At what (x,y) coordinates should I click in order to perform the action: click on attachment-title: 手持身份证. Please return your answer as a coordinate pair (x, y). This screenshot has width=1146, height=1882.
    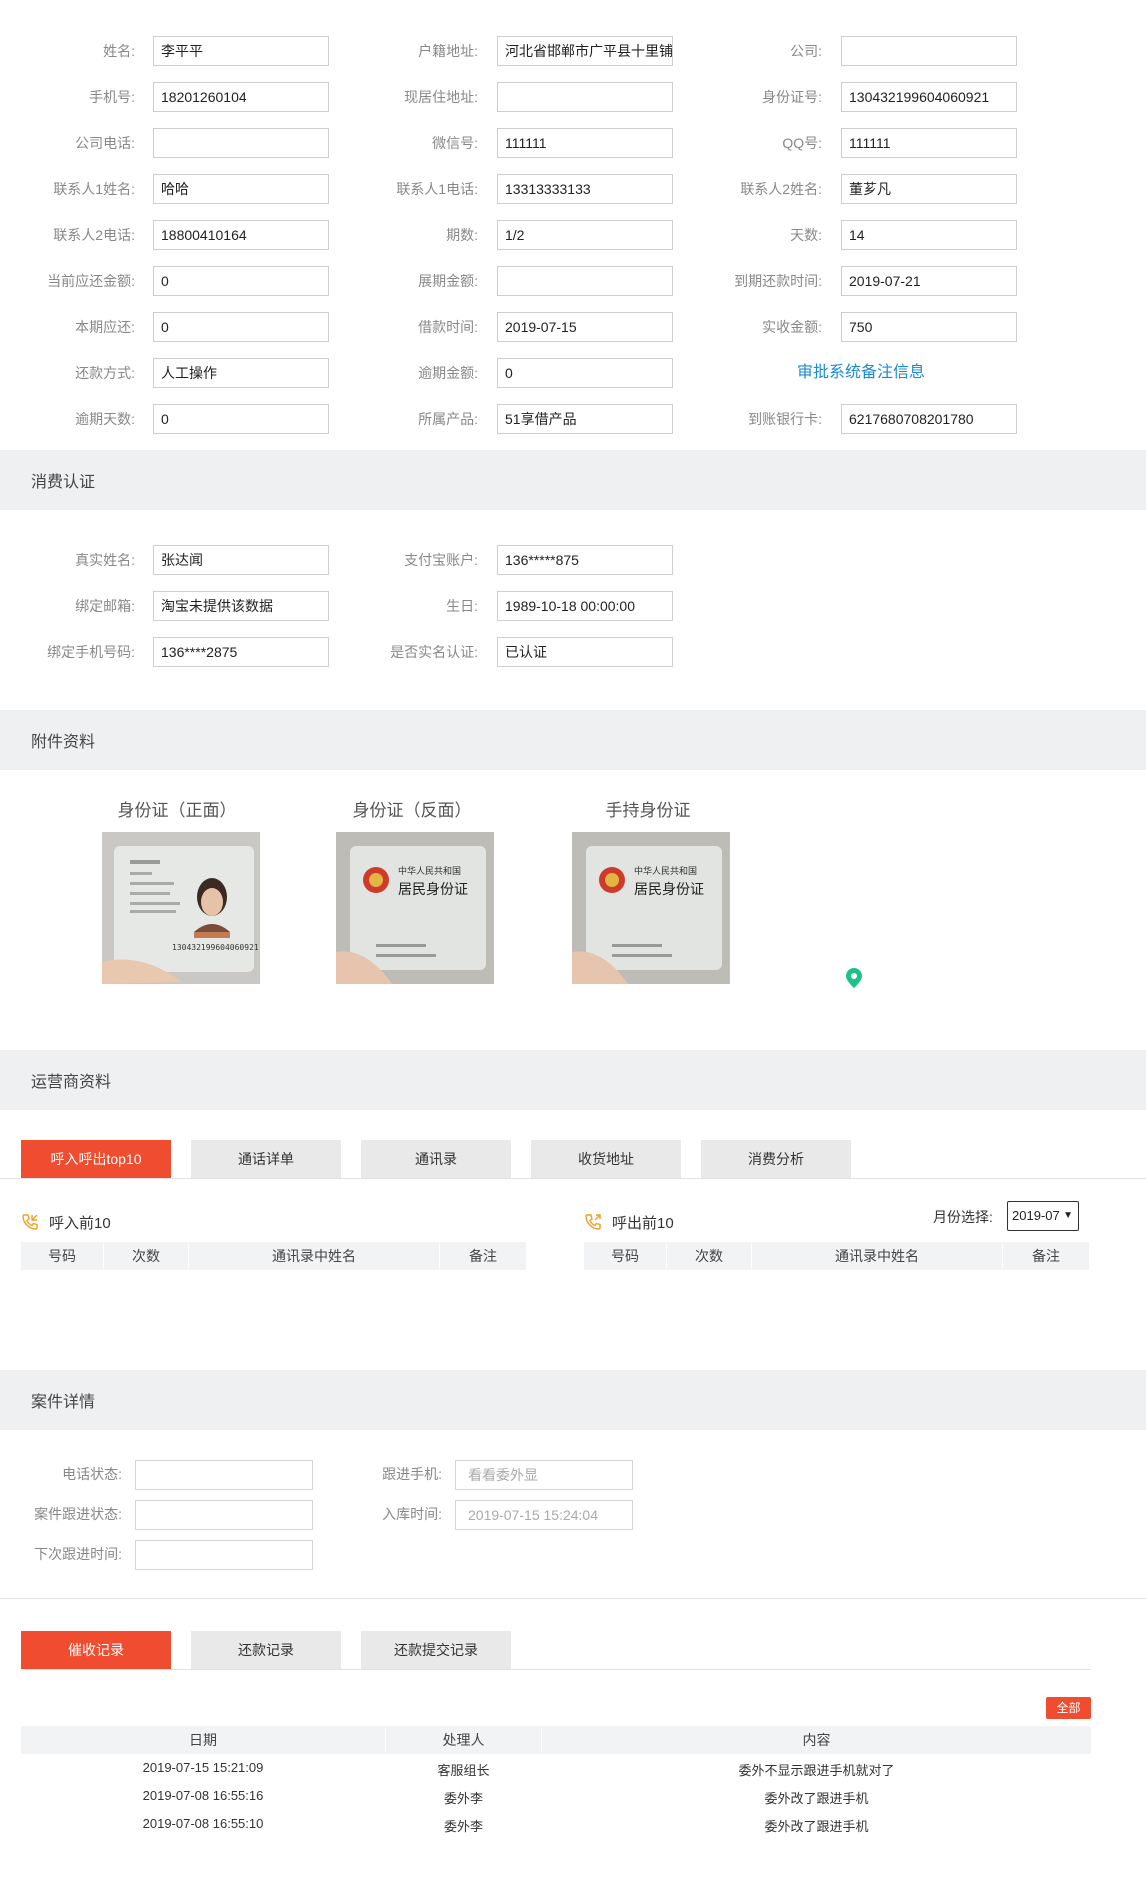
    Looking at the image, I should click on (648, 810).